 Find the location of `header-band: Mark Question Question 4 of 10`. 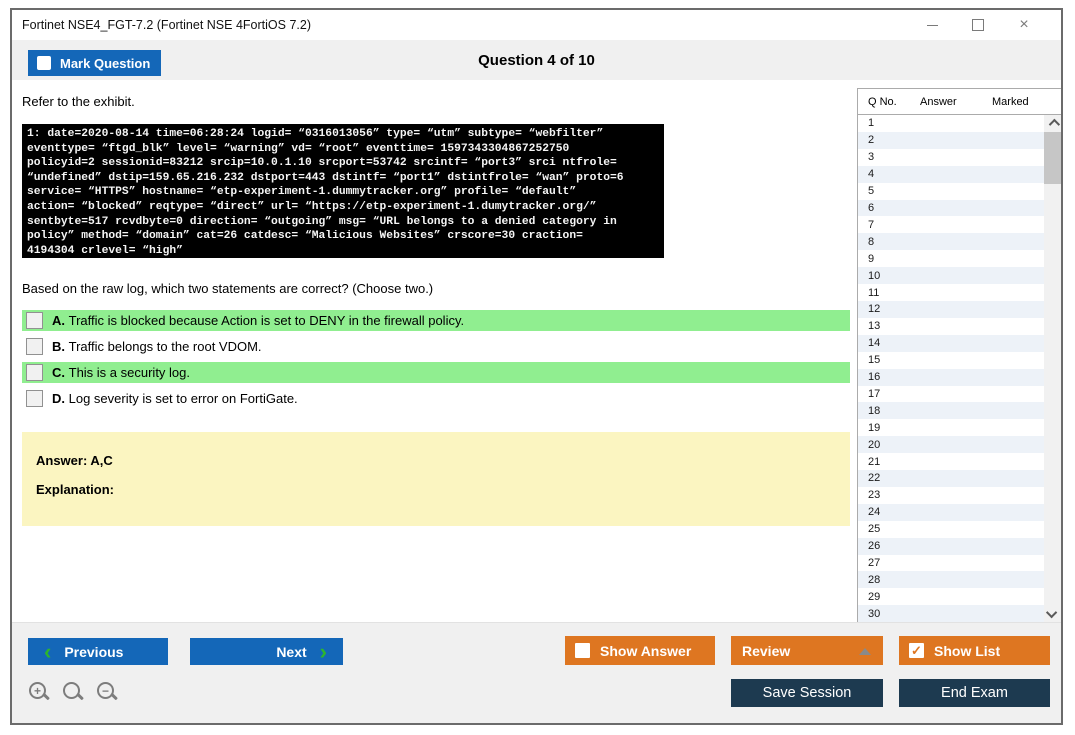

header-band: Mark Question Question 4 of 10 is located at coordinates (536, 60).